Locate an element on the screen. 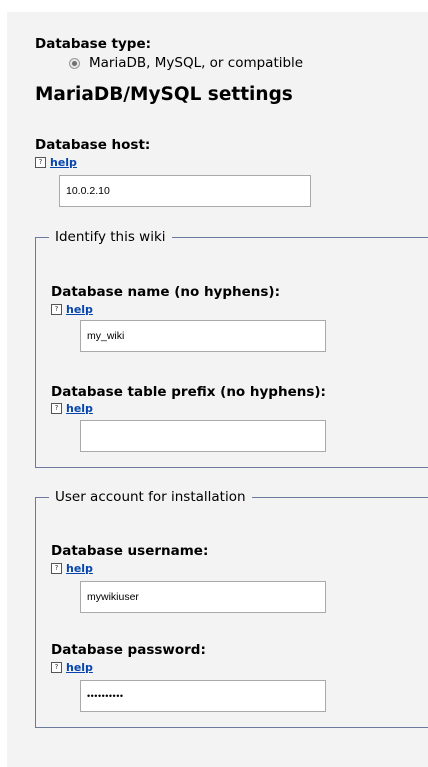 The height and width of the screenshot is (767, 428). identify-wiki-legend: Identify this wiki is located at coordinates (110, 237).